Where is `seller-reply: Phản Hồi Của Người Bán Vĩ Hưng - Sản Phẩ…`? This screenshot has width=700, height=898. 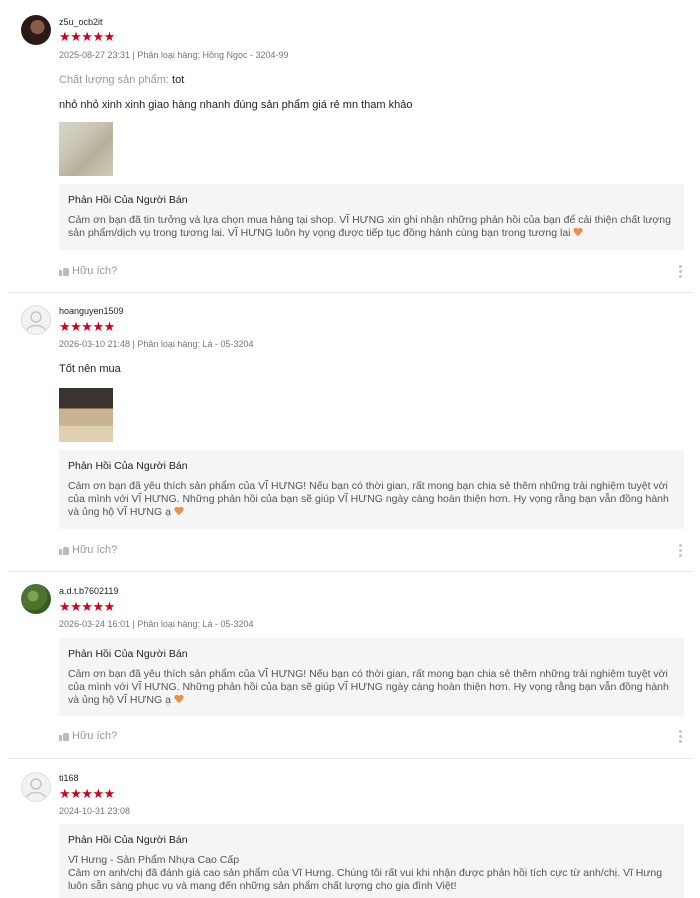
seller-reply: Phản Hồi Của Người Bán Vĩ Hưng - Sản Phẩ… is located at coordinates (371, 861).